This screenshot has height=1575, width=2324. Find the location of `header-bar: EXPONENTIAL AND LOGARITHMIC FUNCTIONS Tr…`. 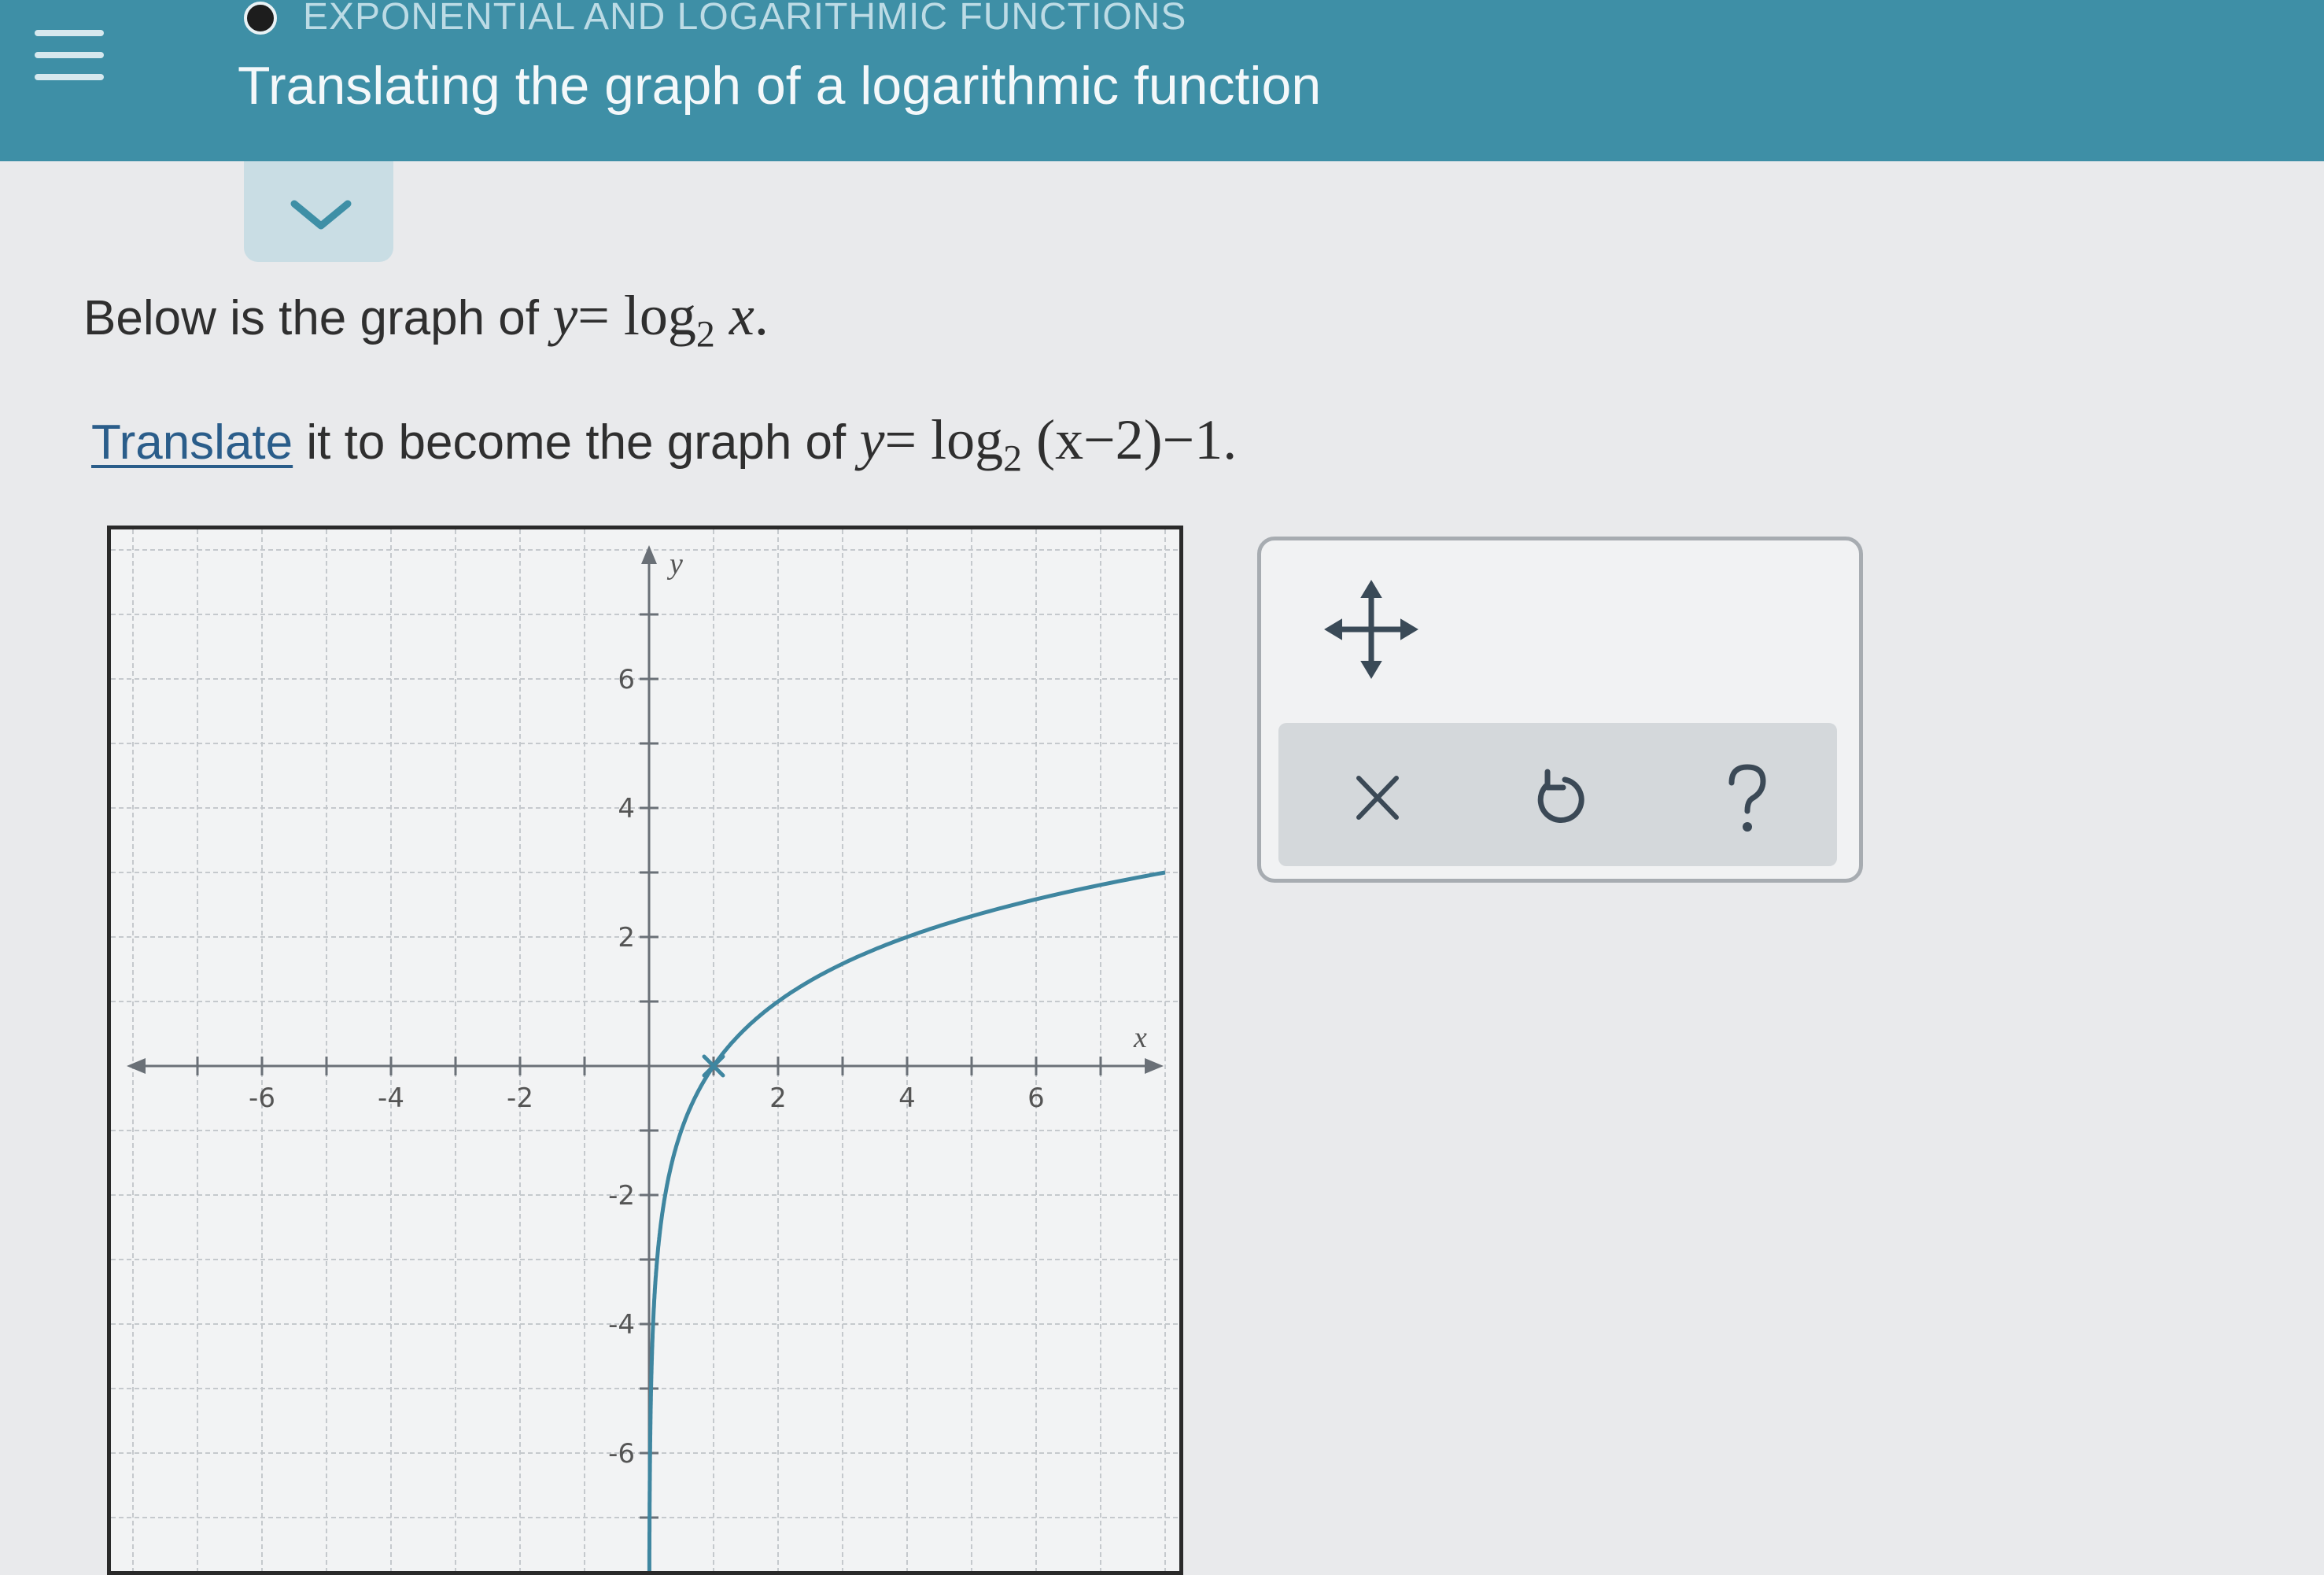

header-bar: EXPONENTIAL AND LOGARITHMIC FUNCTIONS Tr… is located at coordinates (1162, 80).